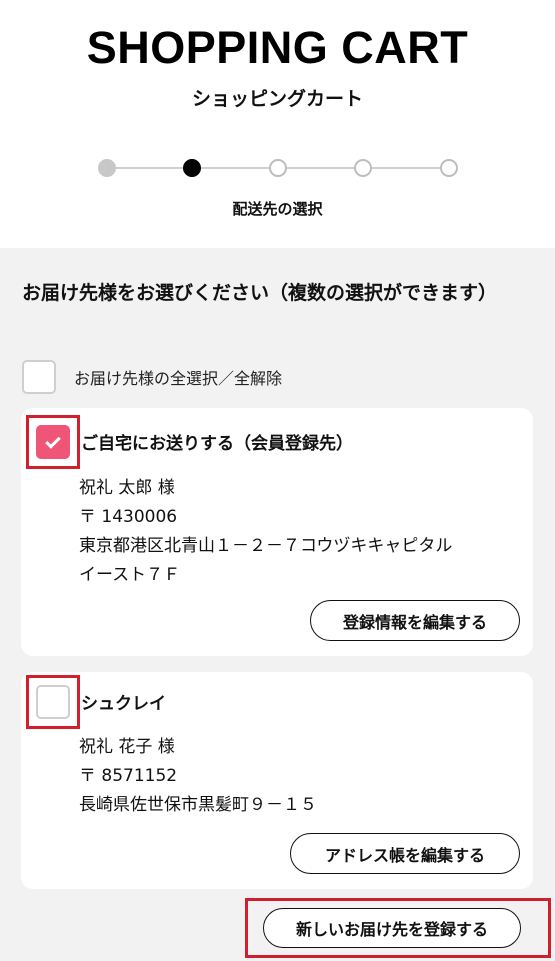  What do you see at coordinates (128, 517) in the screenshot?
I see `postal-code: 〒 1430006` at bounding box center [128, 517].